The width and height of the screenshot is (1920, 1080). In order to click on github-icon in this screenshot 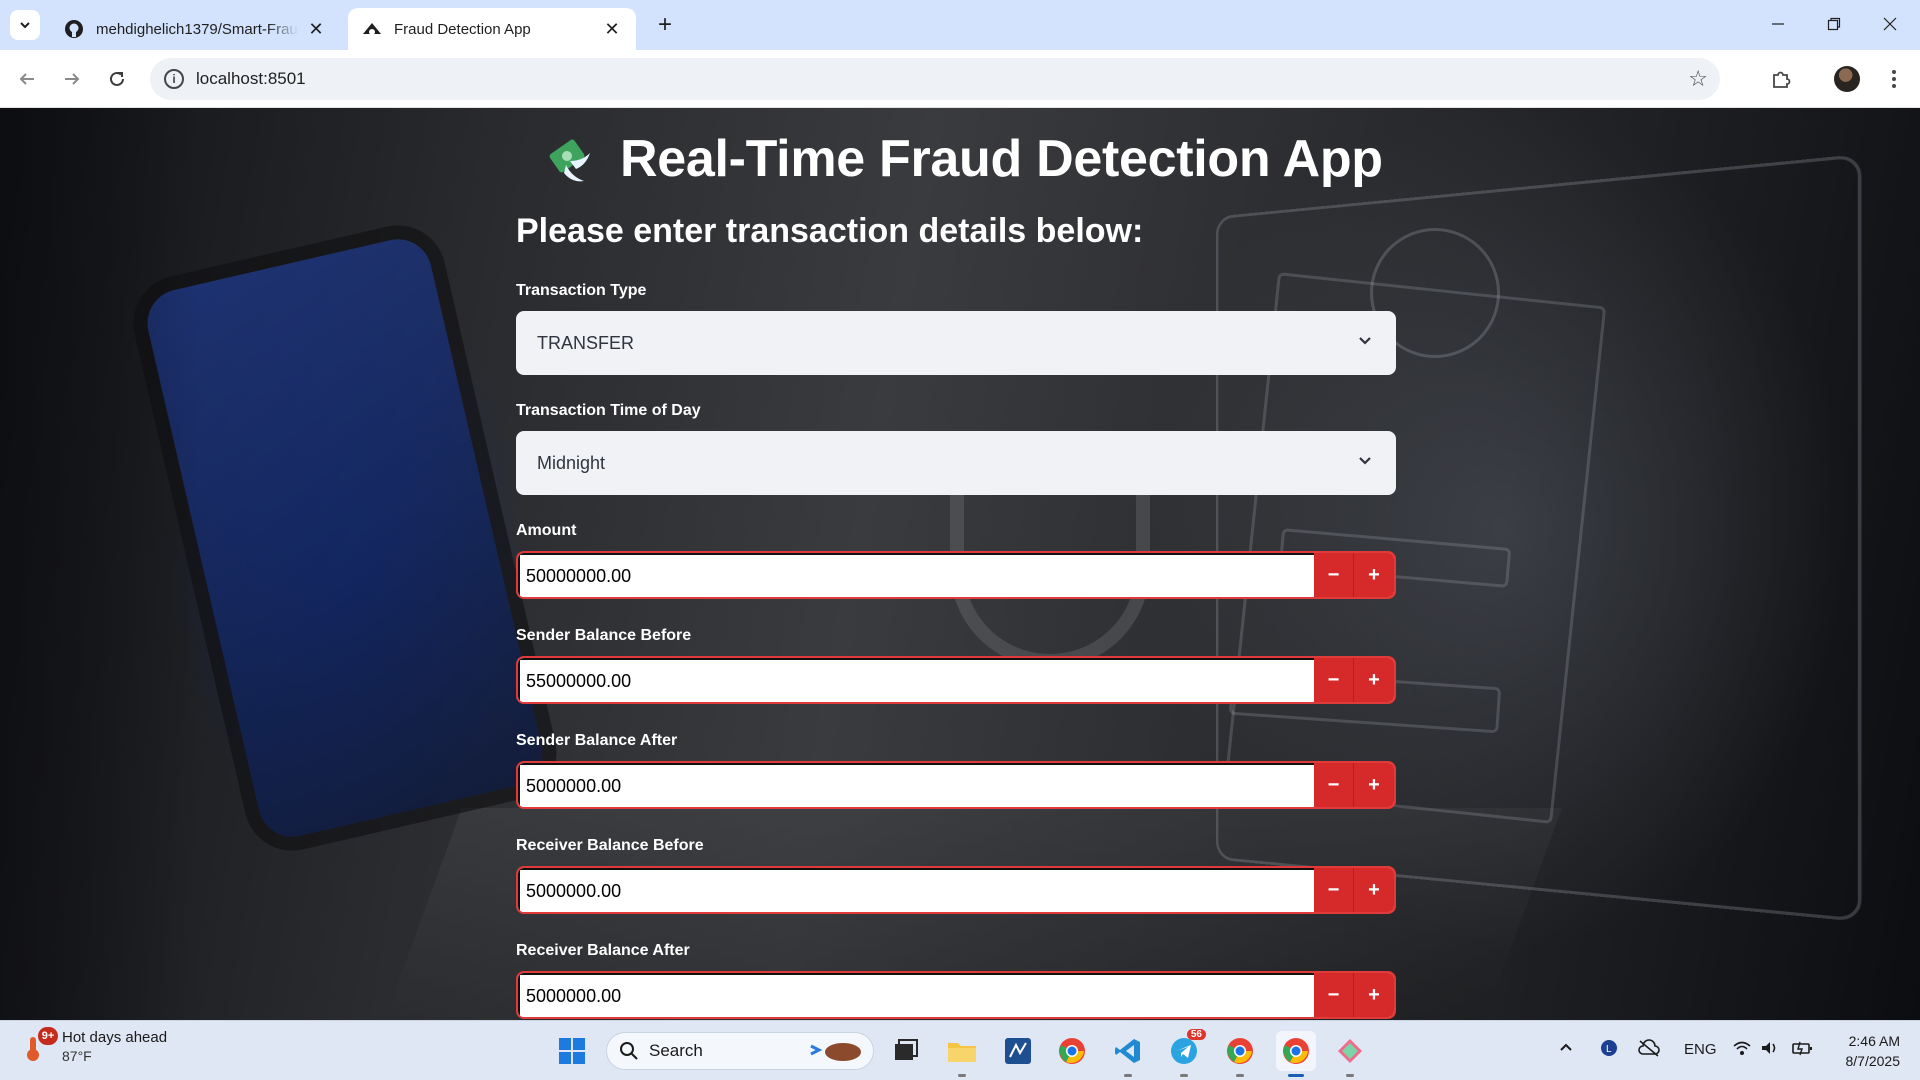, I will do `click(74, 29)`.